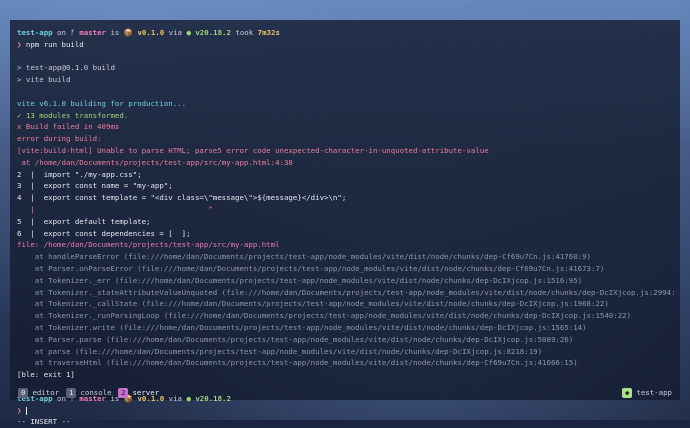 The width and height of the screenshot is (690, 428). I want to click on insert-mode-indicator: -- INSERT --, so click(44, 422).